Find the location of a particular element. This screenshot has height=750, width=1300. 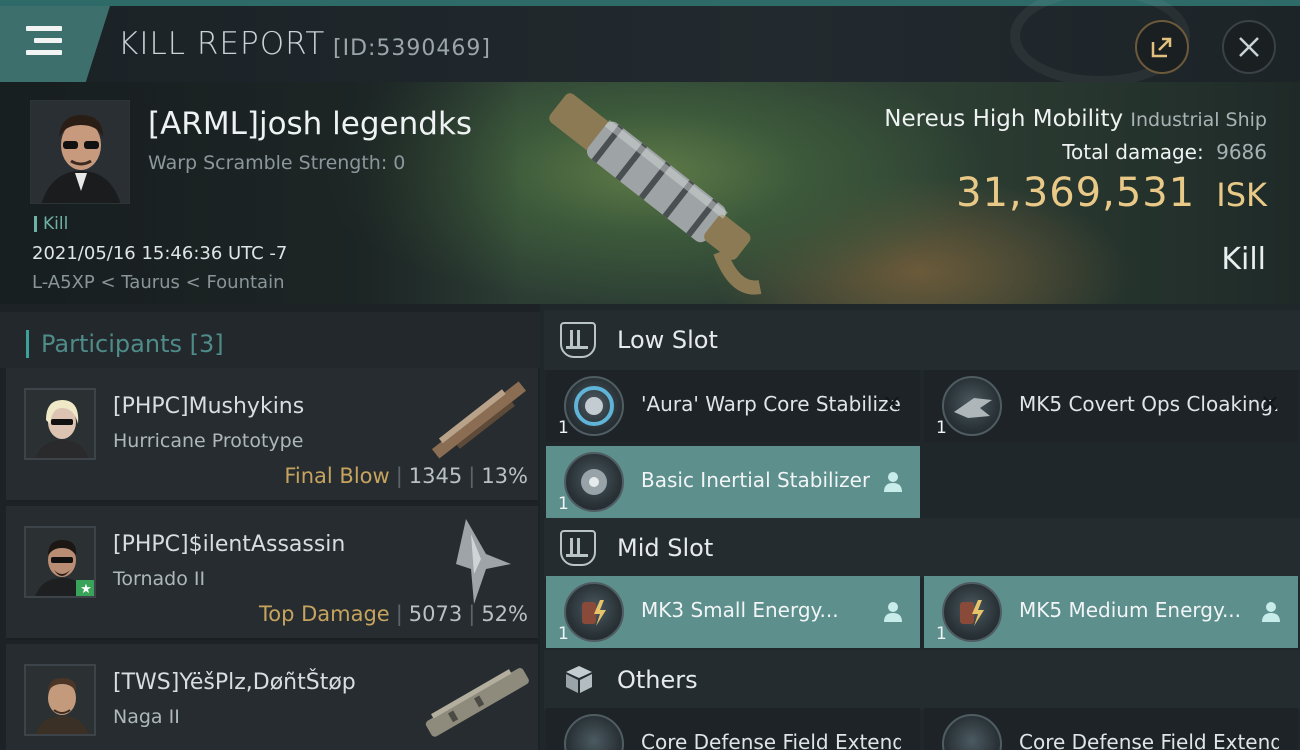

participant-percent: 52% is located at coordinates (504, 614).